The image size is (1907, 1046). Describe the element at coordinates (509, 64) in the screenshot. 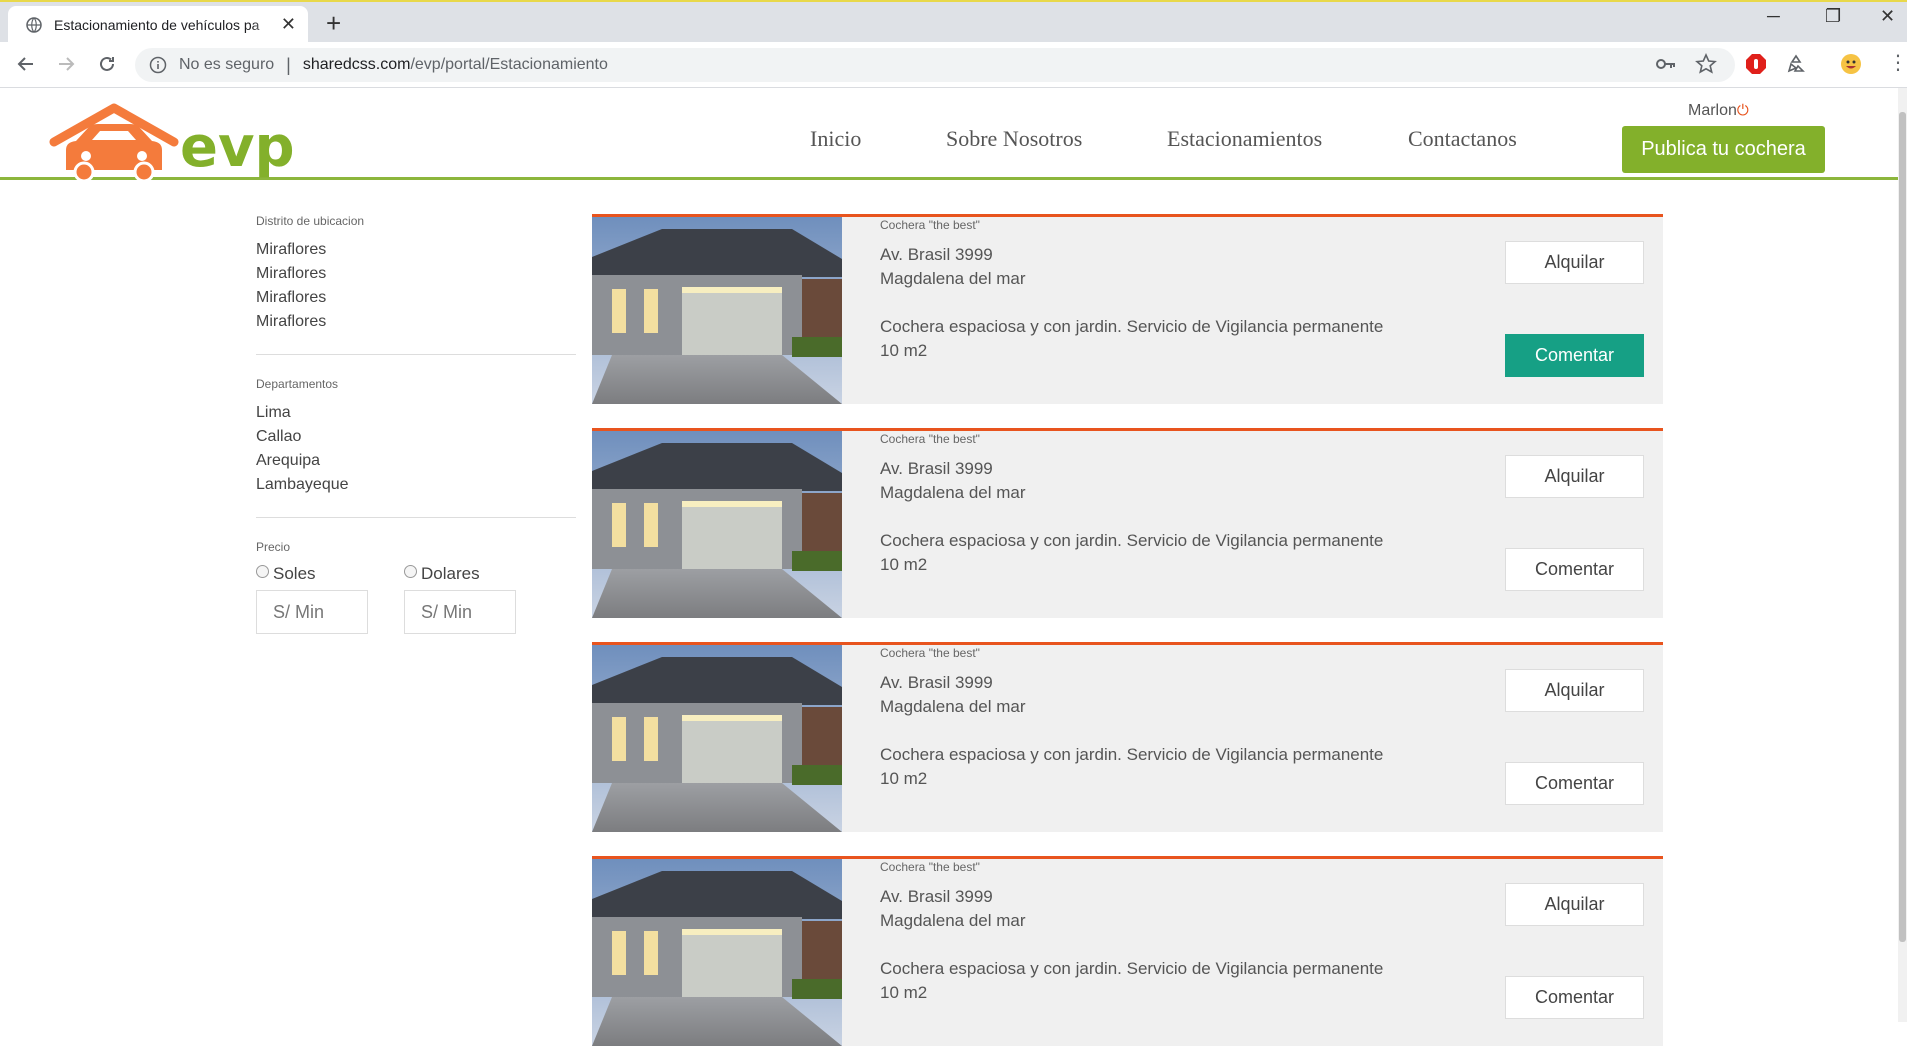

I see `url-path: /evp/portal/Estacionamiento` at that location.